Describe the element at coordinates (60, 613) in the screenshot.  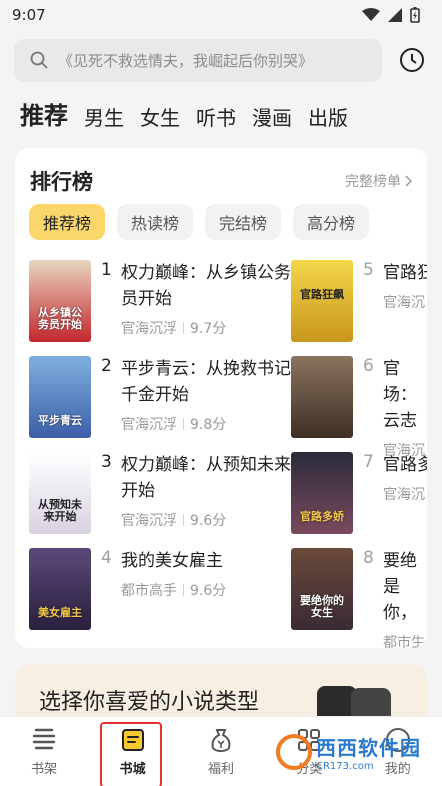
I see `cover-title: 美女雇主` at that location.